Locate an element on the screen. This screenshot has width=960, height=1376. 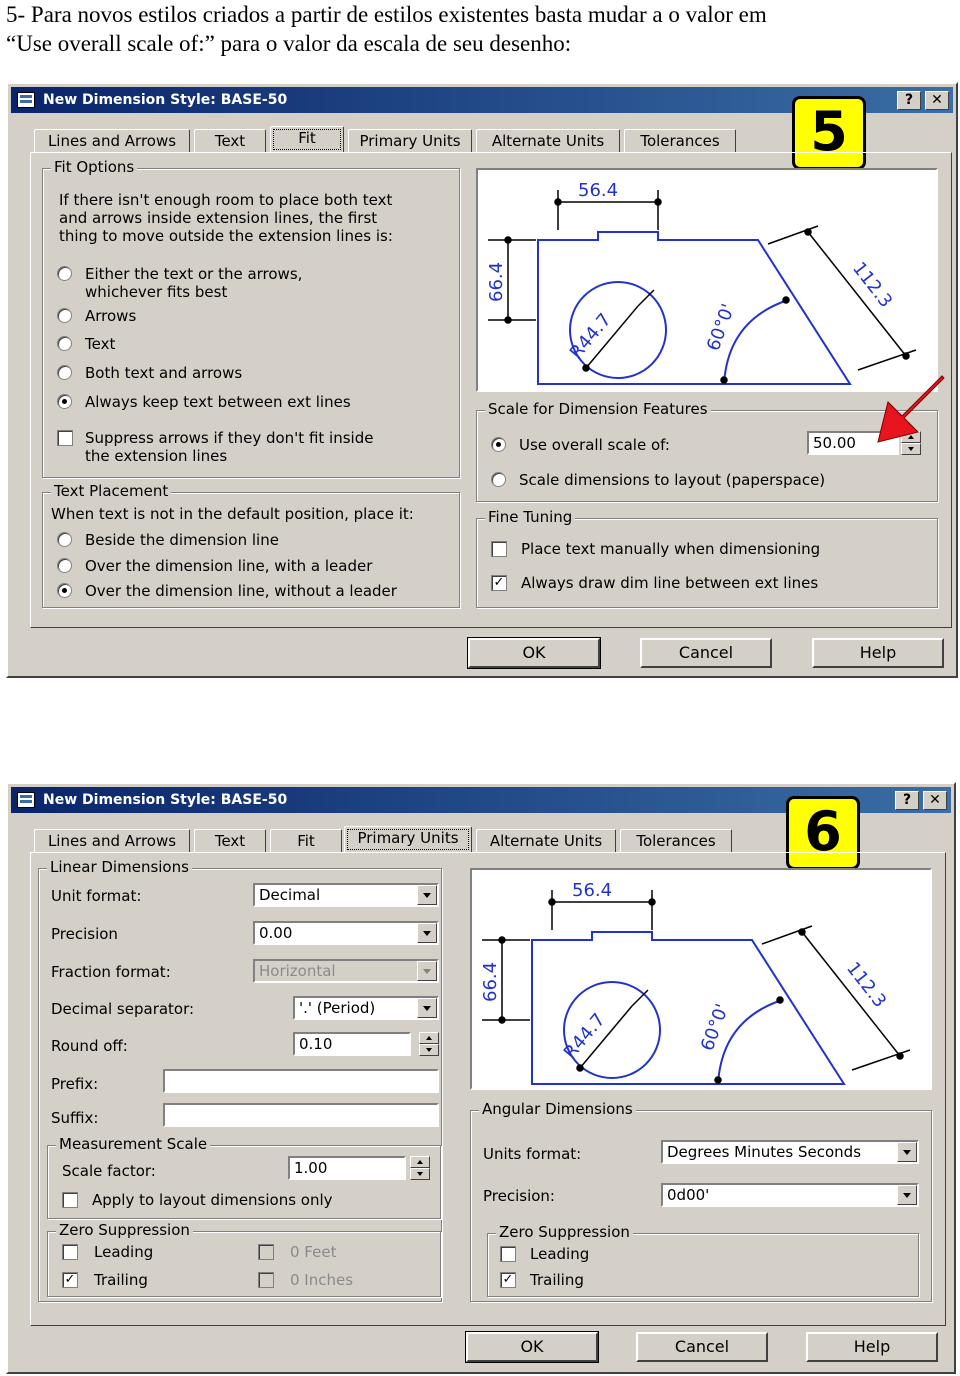
text-placement-title: Text Placement is located at coordinates (111, 491).